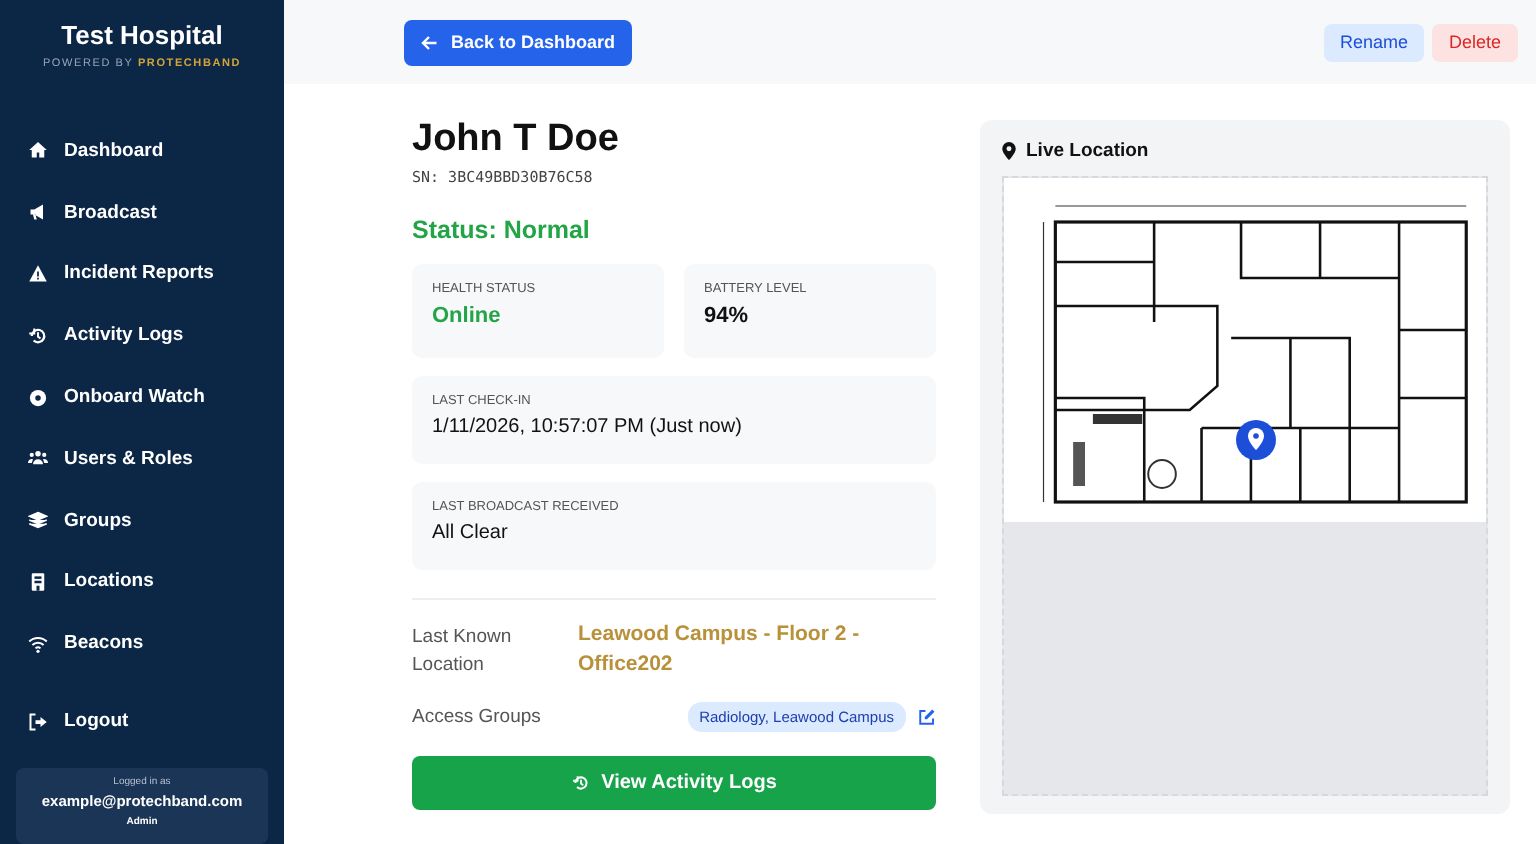  Describe the element at coordinates (38, 458) in the screenshot. I see `users-icon` at that location.